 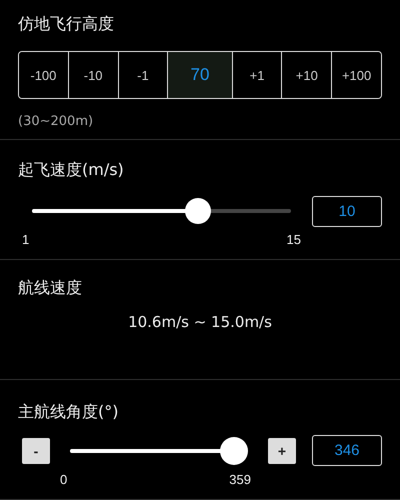 What do you see at coordinates (282, 451) in the screenshot?
I see `increment-button: +` at bounding box center [282, 451].